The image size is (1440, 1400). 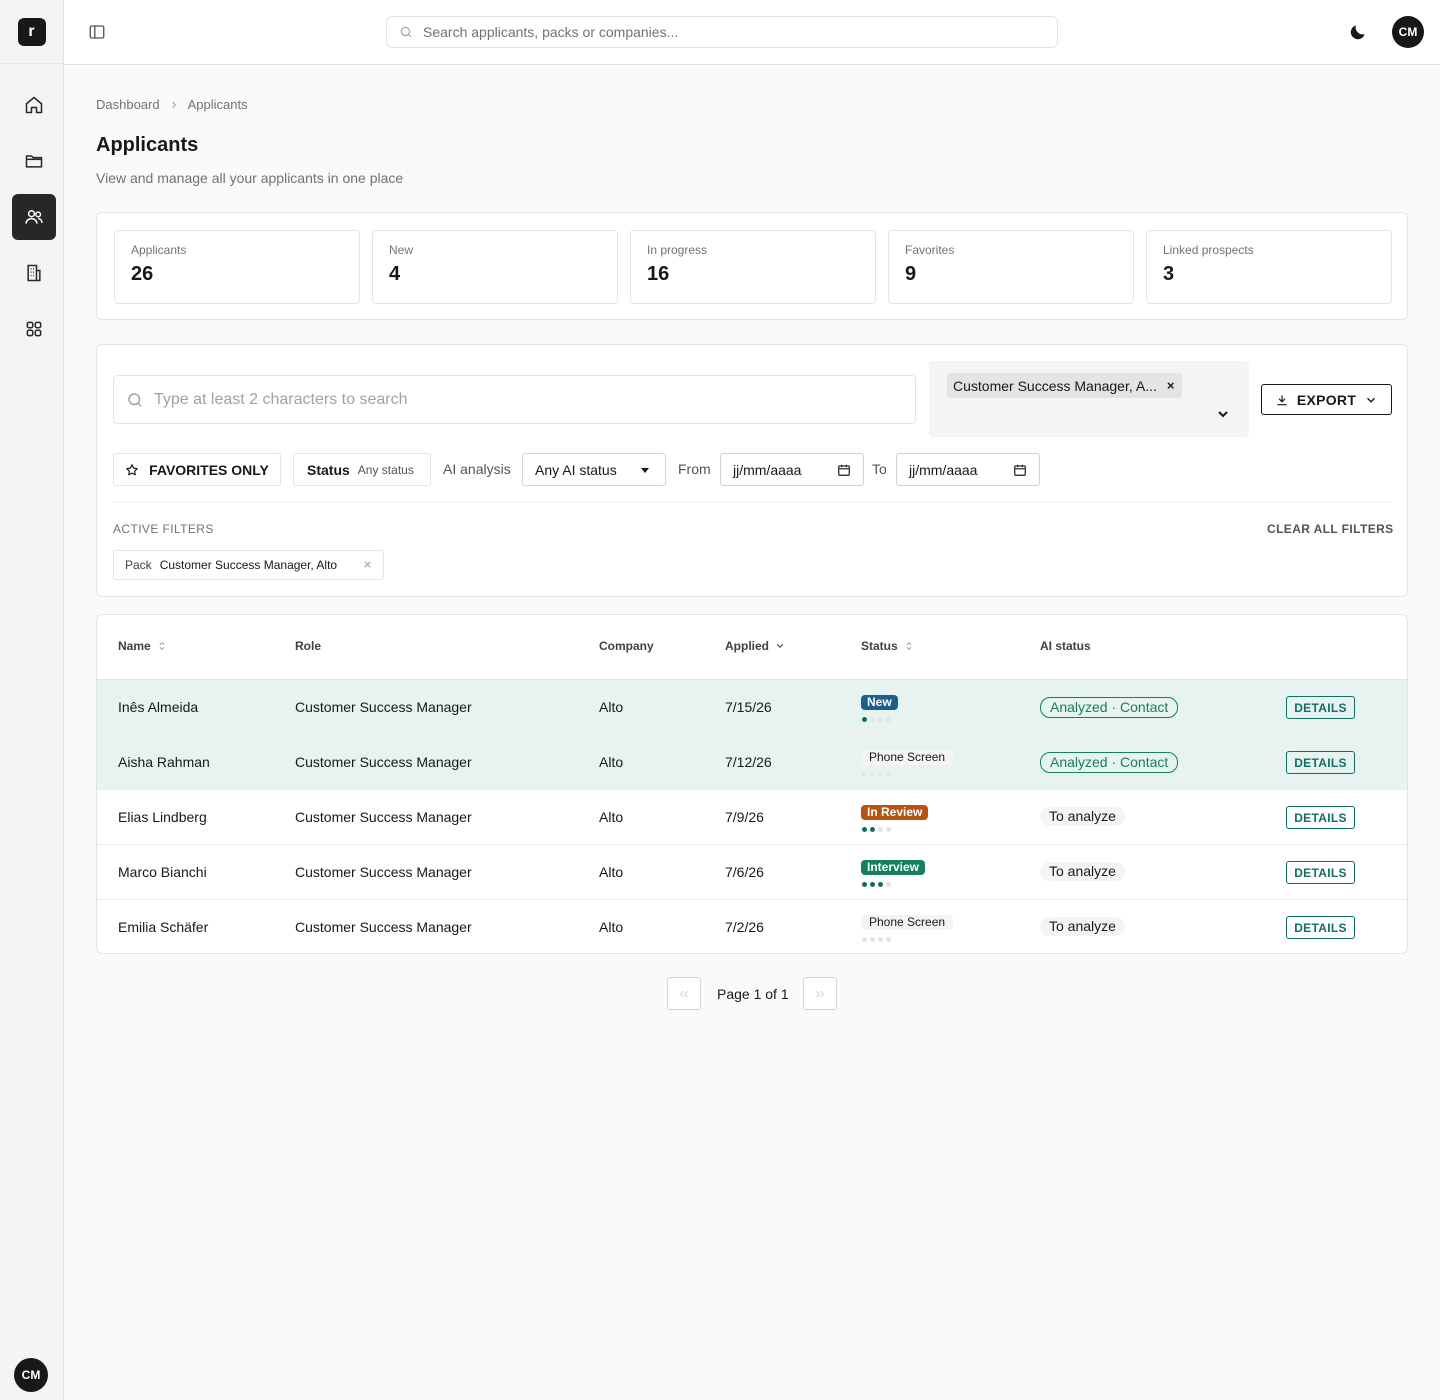 What do you see at coordinates (34, 161) in the screenshot?
I see `sidebar-item-packs` at bounding box center [34, 161].